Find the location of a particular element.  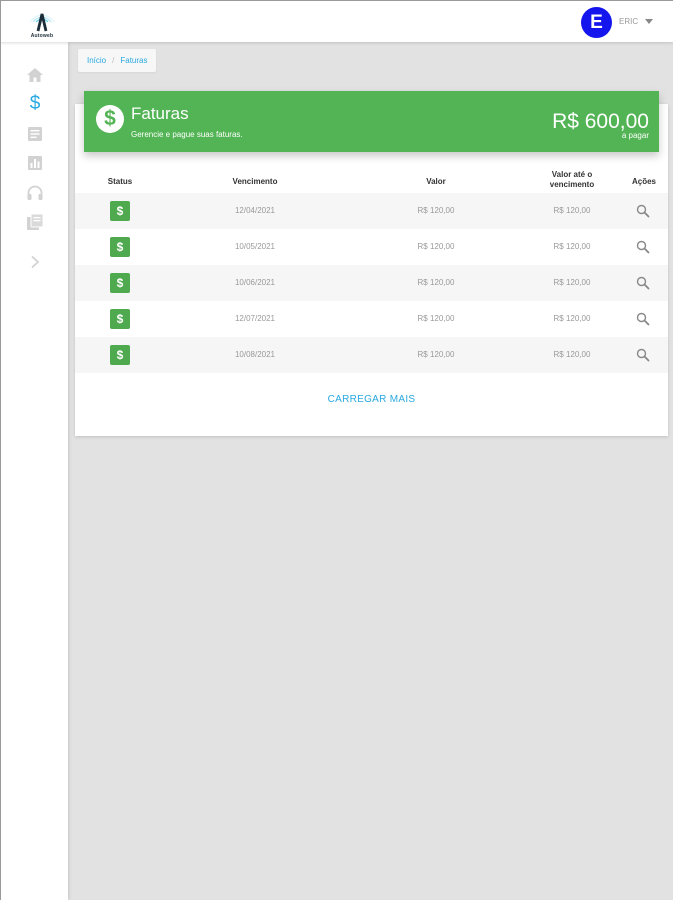

cell-vencimento: 10/06/2021 is located at coordinates (255, 282).